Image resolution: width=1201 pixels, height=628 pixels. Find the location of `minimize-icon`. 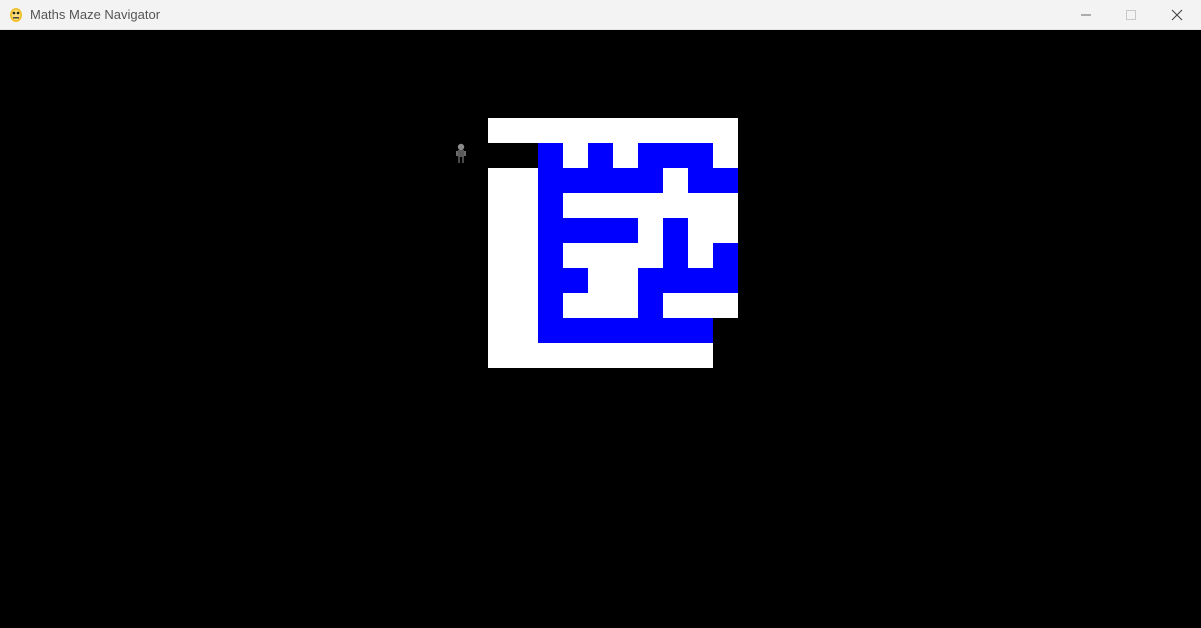

minimize-icon is located at coordinates (1086, 14).